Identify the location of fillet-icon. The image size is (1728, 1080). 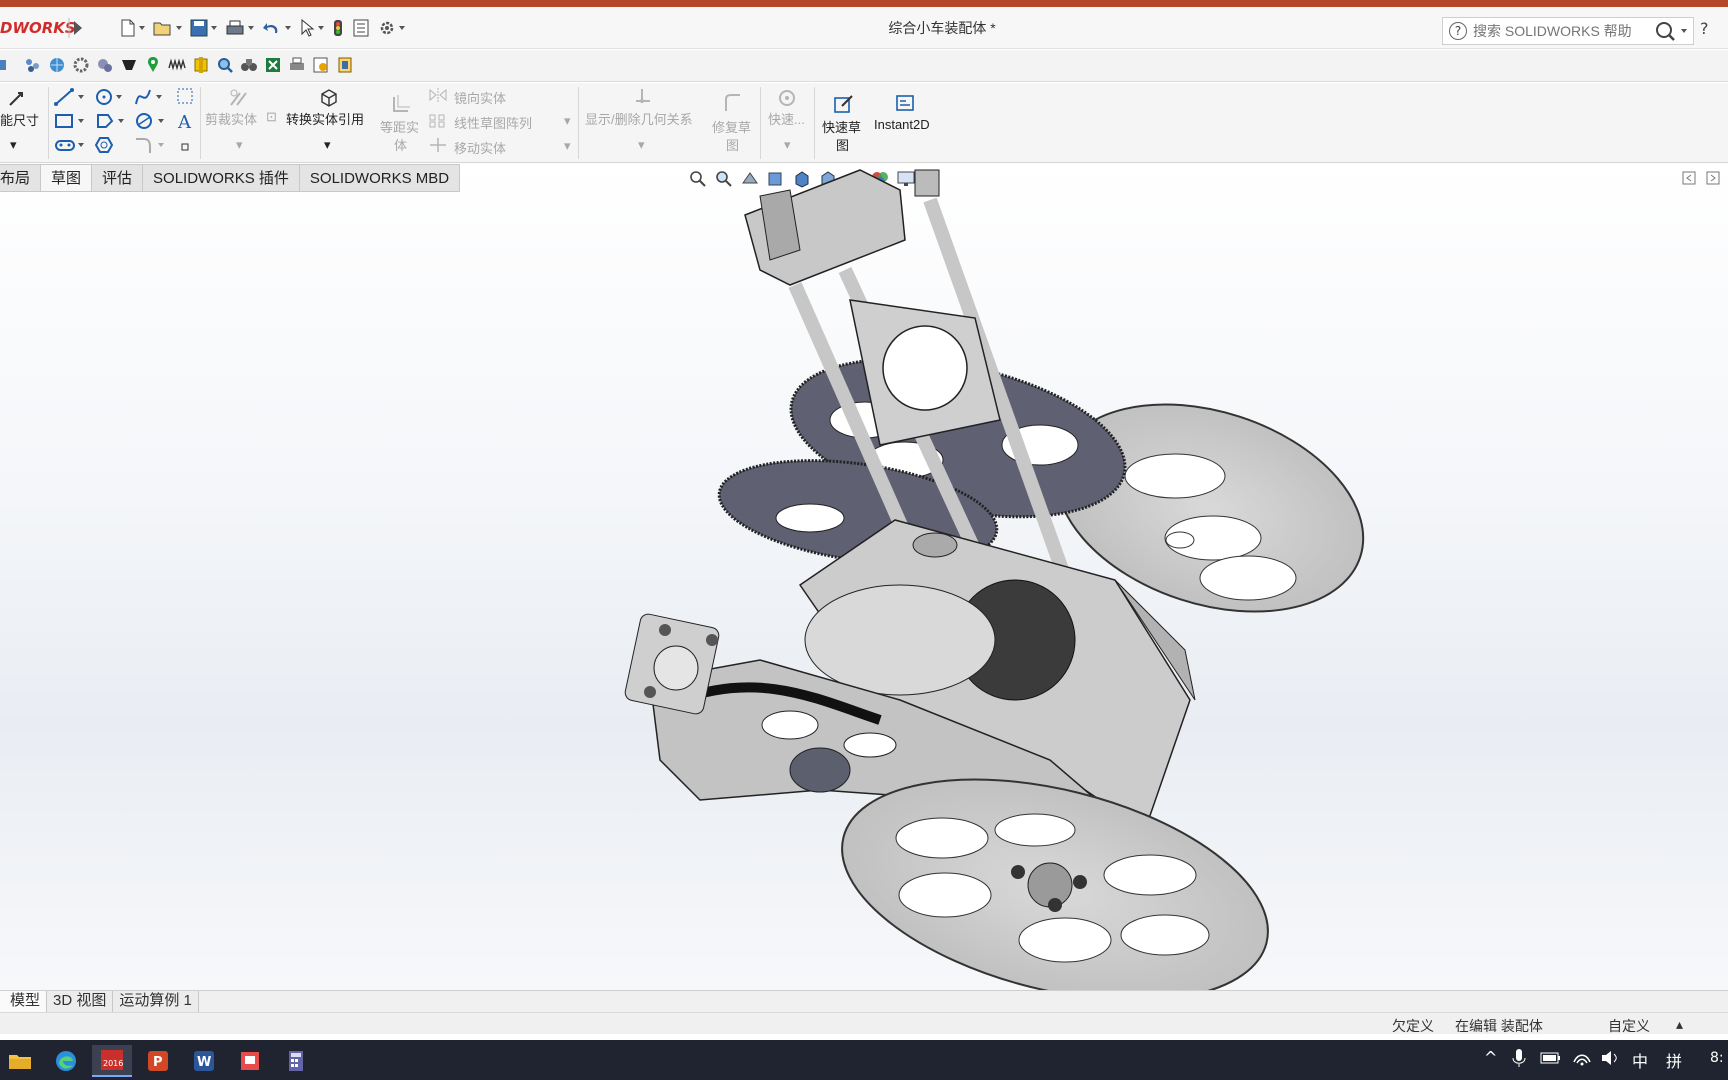
(151, 147).